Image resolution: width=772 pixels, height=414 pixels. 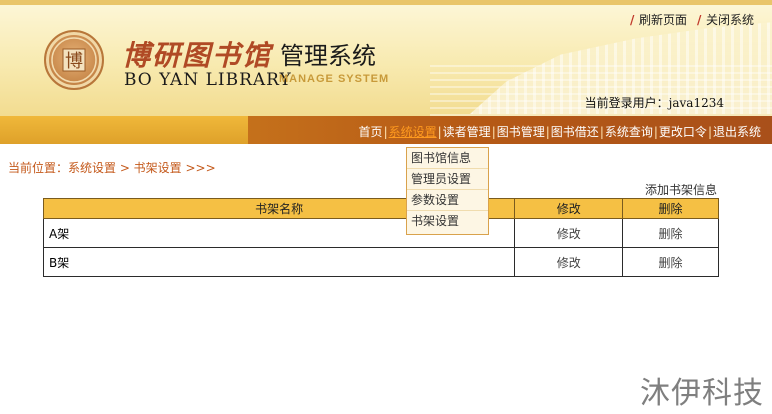 I want to click on column-header-delete: 删除, so click(x=670, y=208).